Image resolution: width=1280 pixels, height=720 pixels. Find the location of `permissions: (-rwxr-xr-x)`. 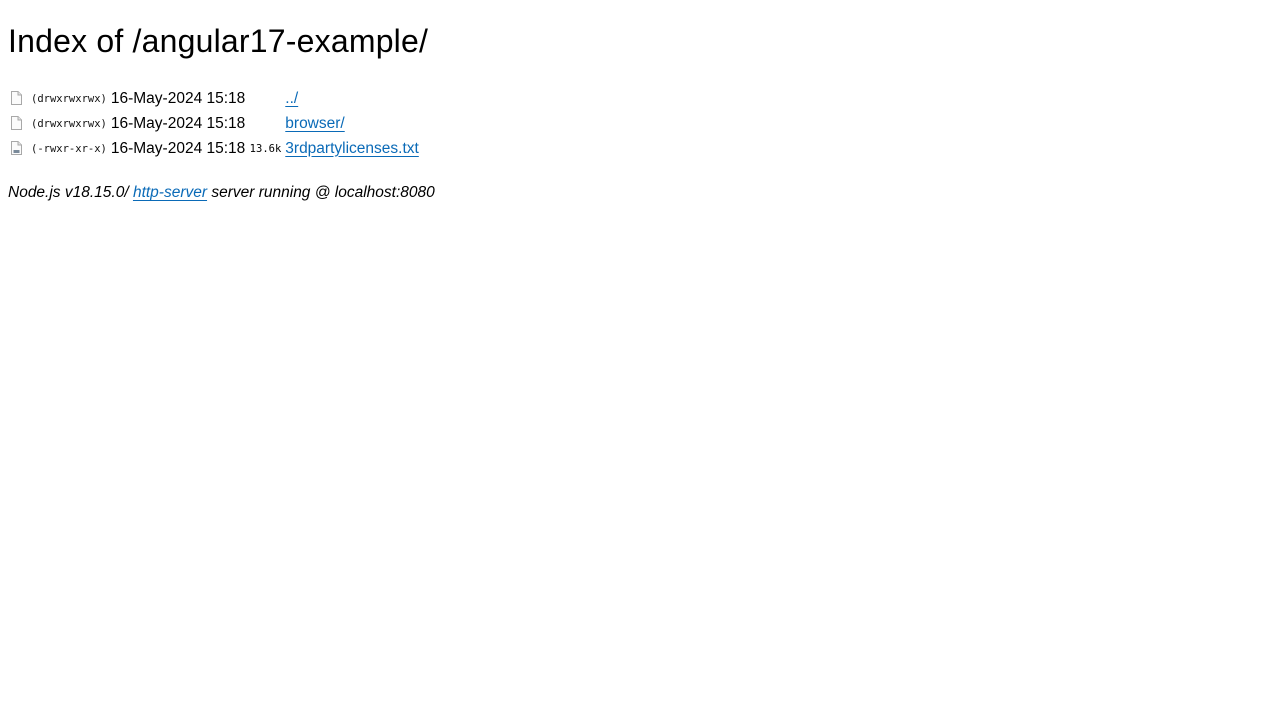

permissions: (-rwxr-xr-x) is located at coordinates (69, 148).